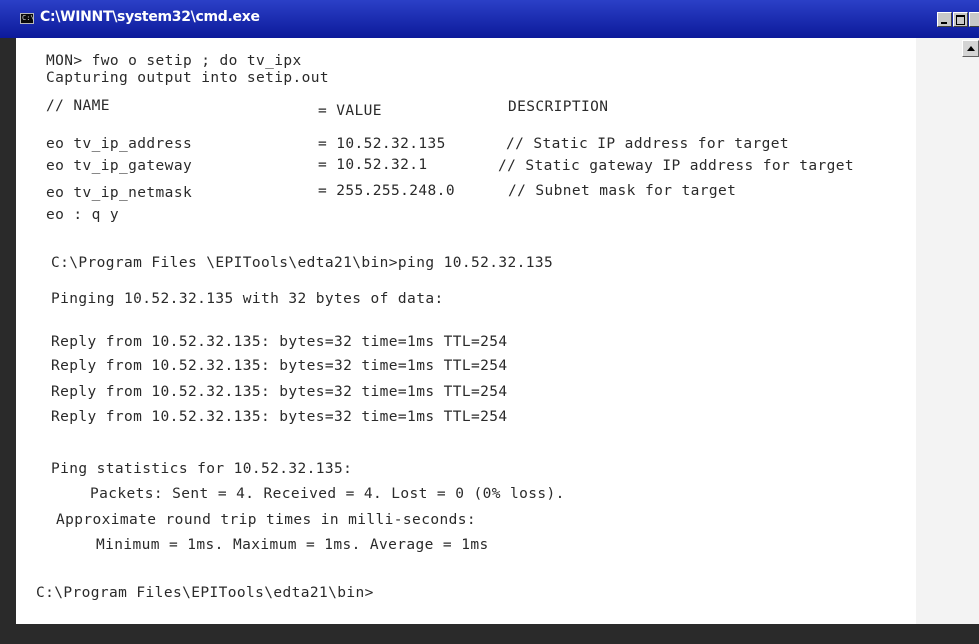 This screenshot has width=979, height=644. I want to click on window-bottom-border, so click(489, 634).